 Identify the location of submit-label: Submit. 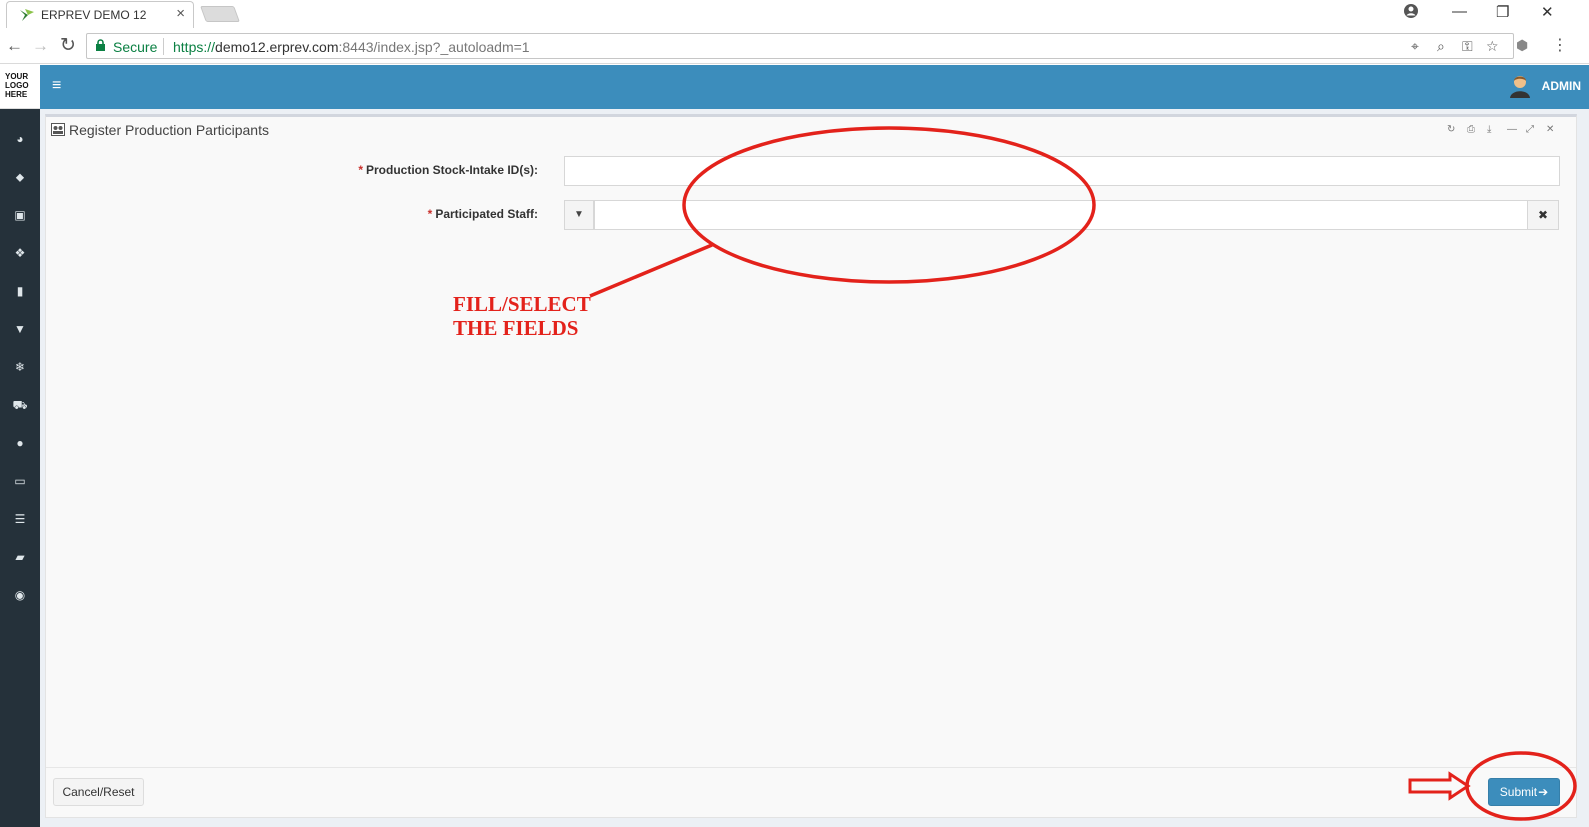
(1518, 792).